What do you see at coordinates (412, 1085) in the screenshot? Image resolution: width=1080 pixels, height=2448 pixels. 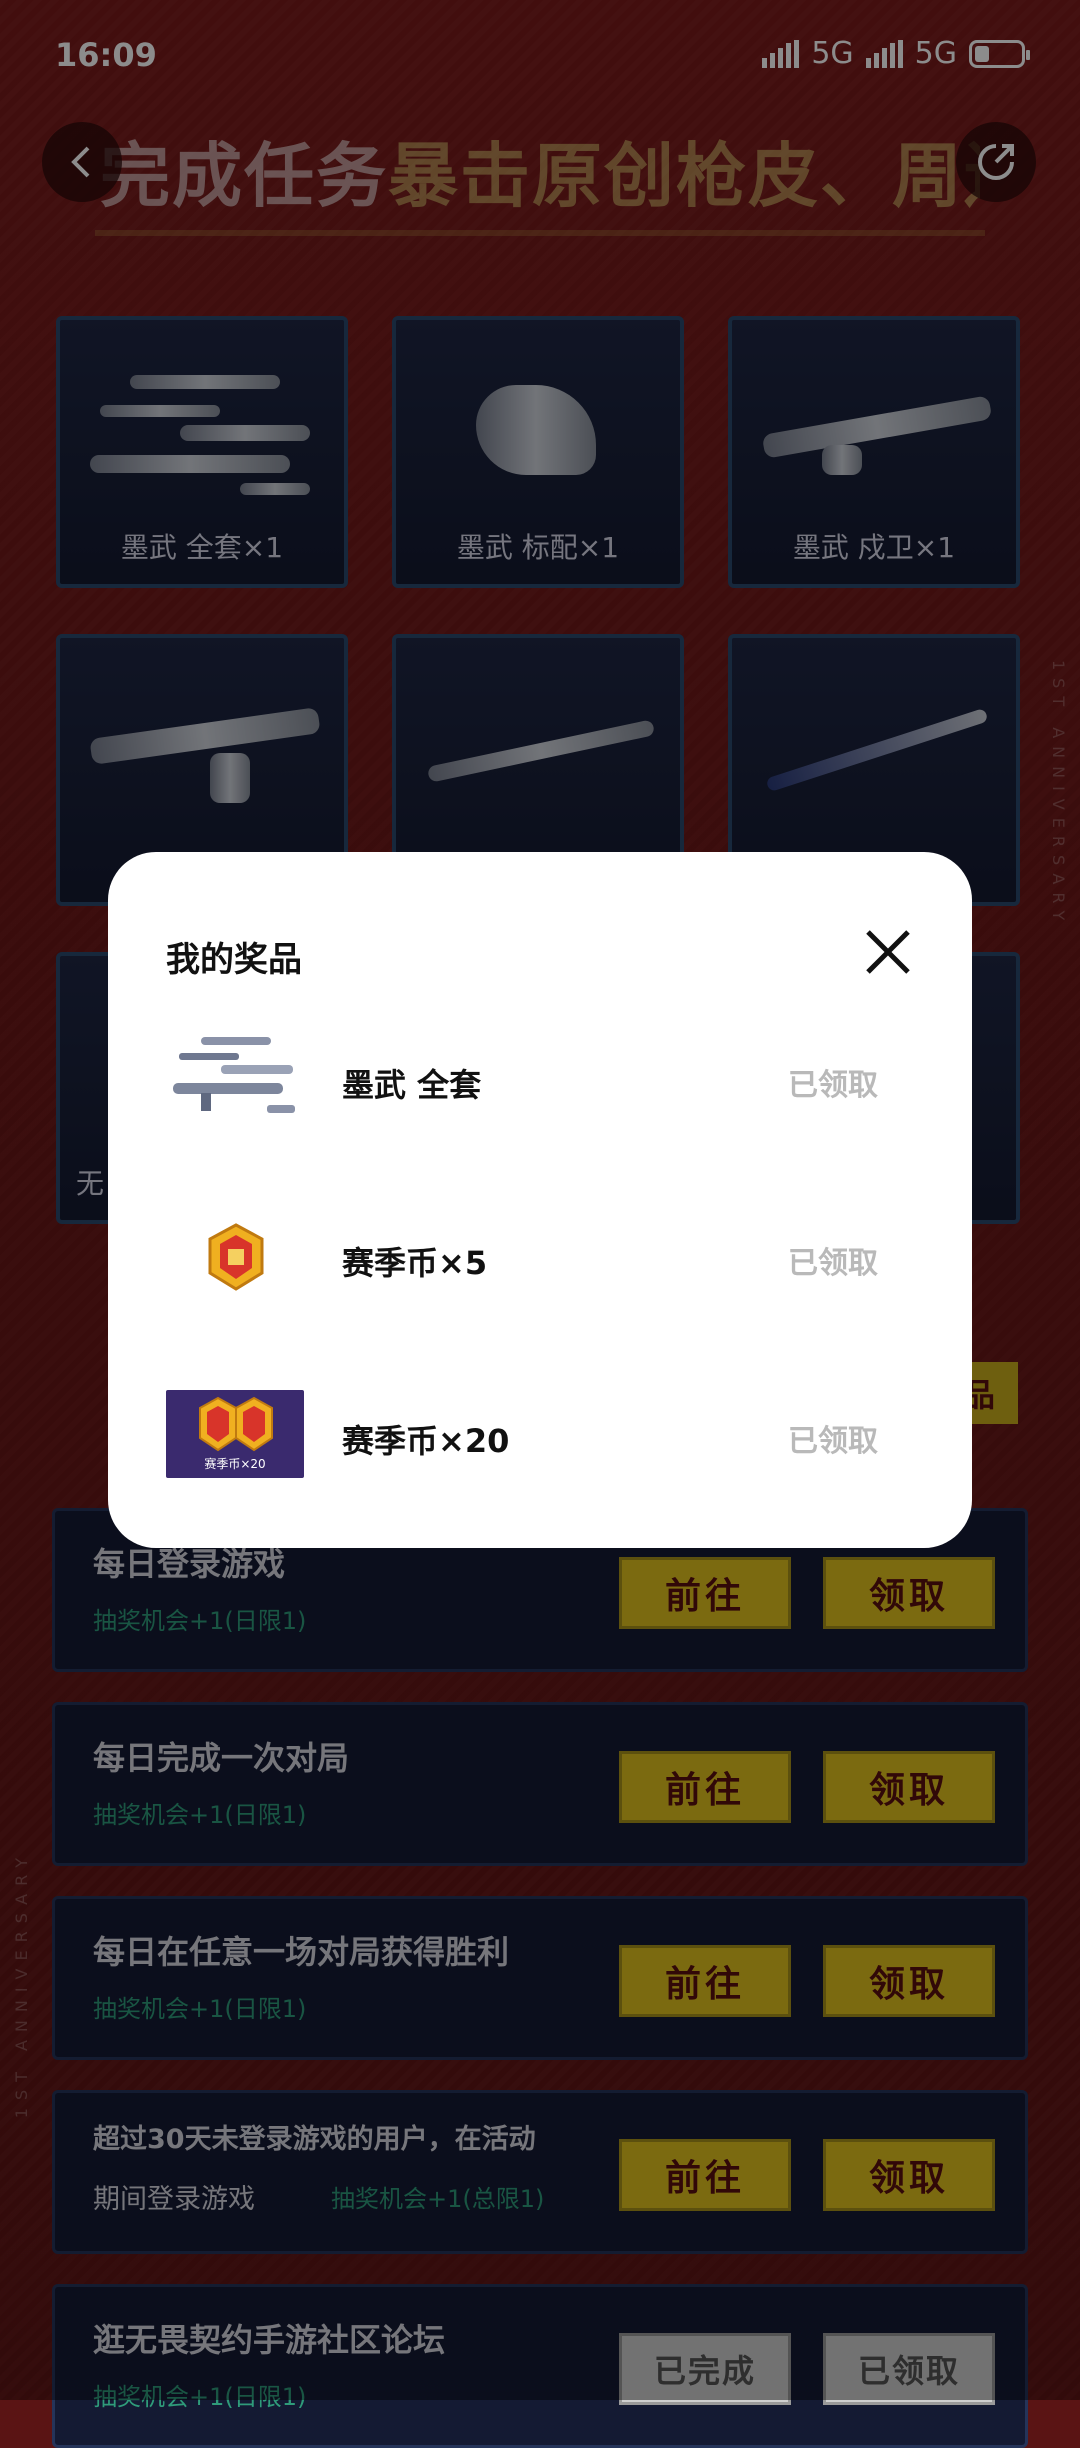 I see `prize-name: 墨武 全套` at bounding box center [412, 1085].